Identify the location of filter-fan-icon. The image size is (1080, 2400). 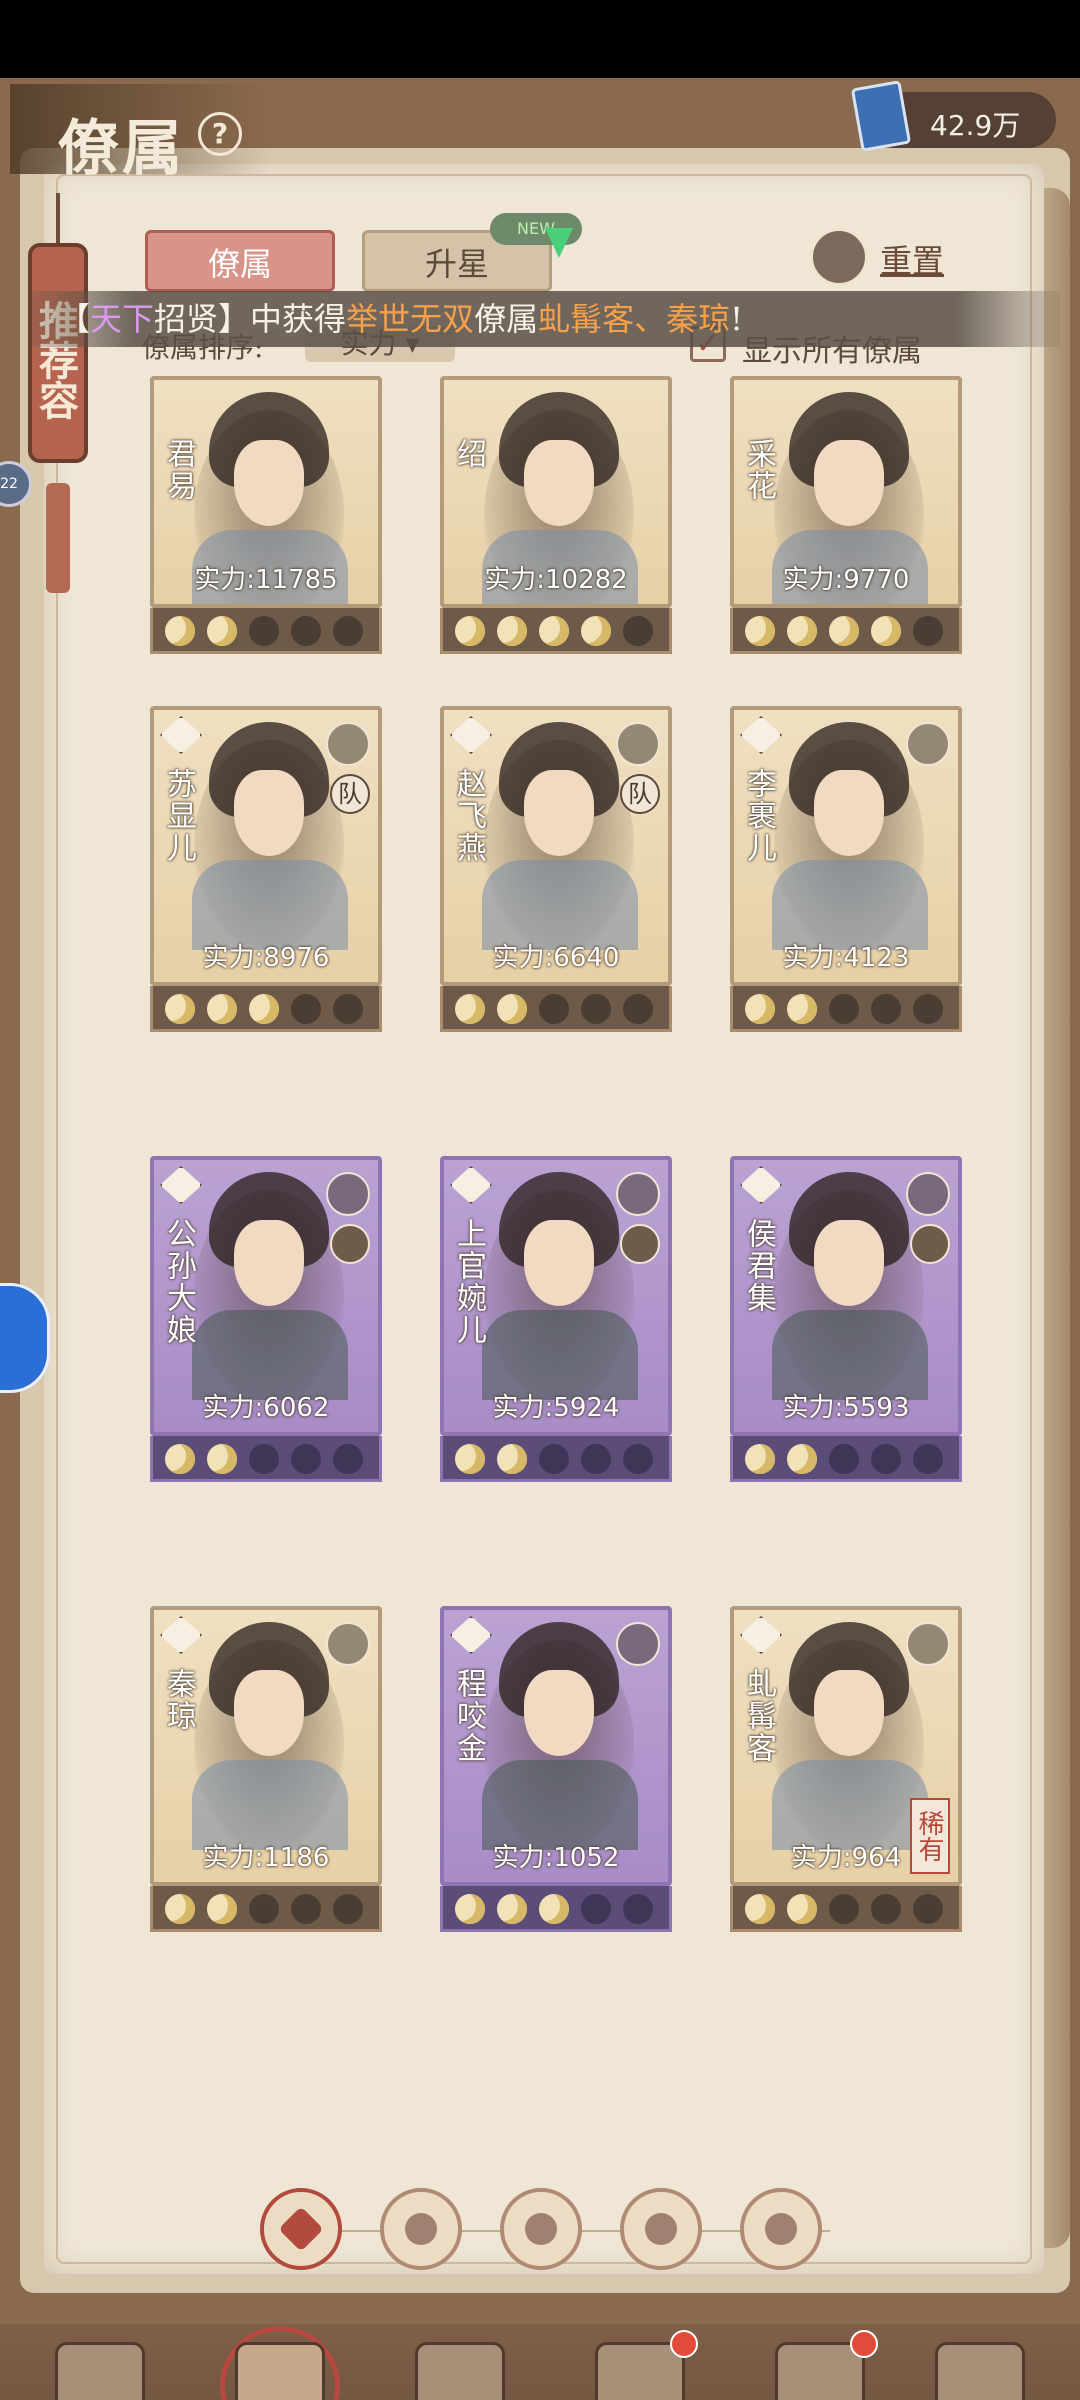
(661, 2229).